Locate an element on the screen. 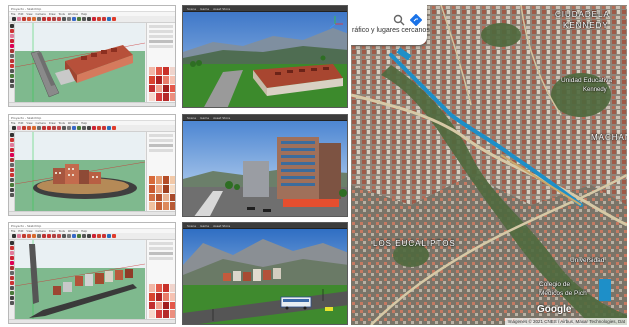 The height and width of the screenshot is (327, 629). tab-scene: Scene is located at coordinates (191, 9).